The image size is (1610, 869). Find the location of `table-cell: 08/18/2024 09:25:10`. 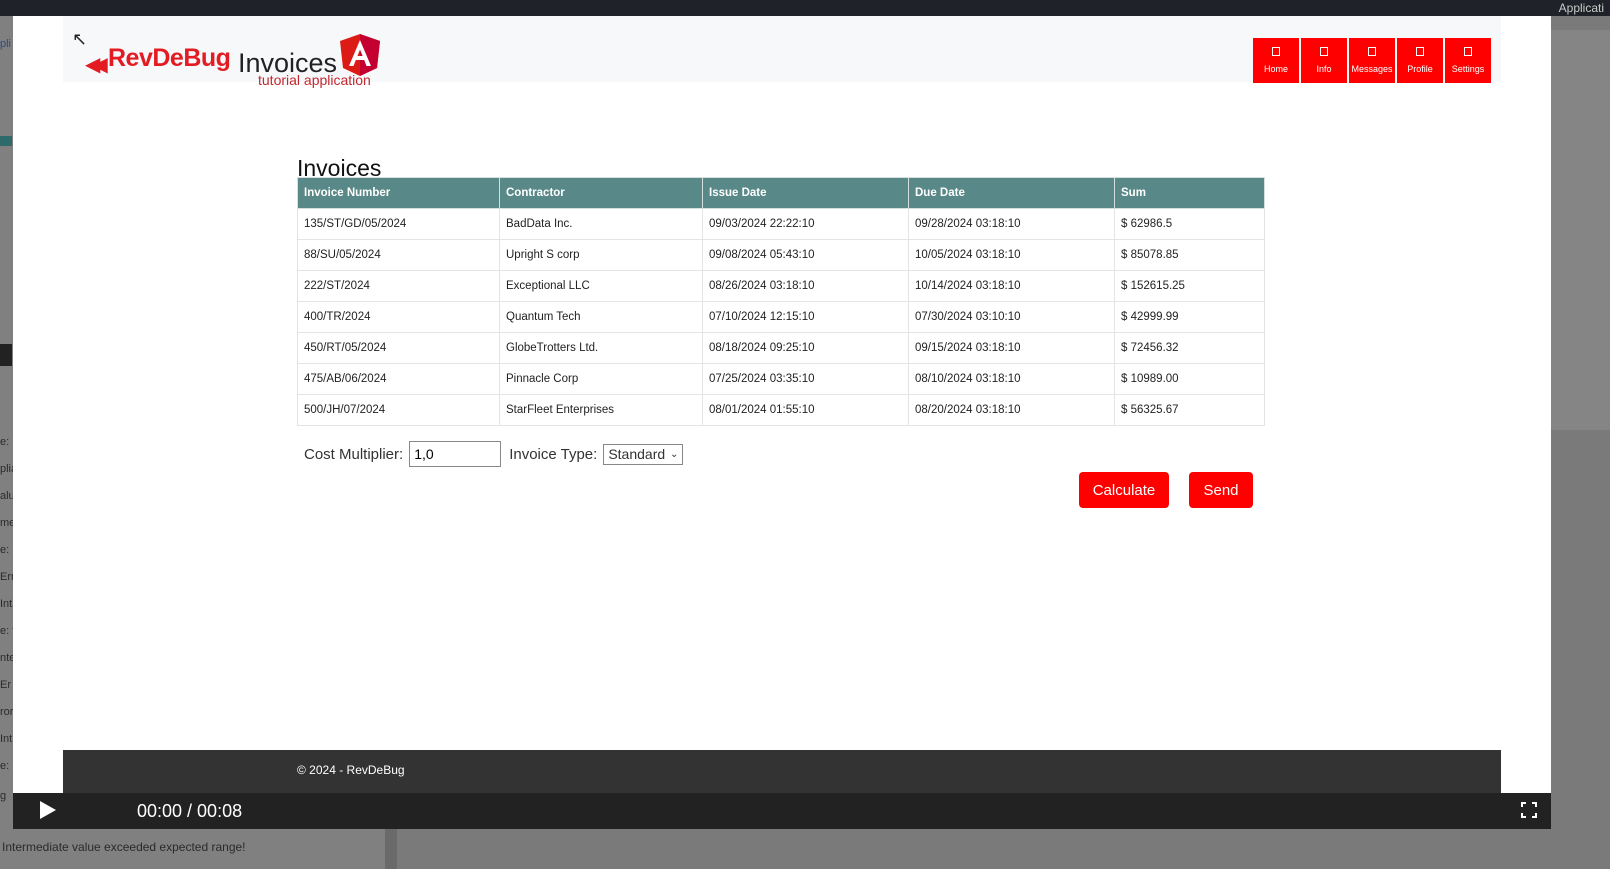

table-cell: 08/18/2024 09:25:10 is located at coordinates (805, 348).